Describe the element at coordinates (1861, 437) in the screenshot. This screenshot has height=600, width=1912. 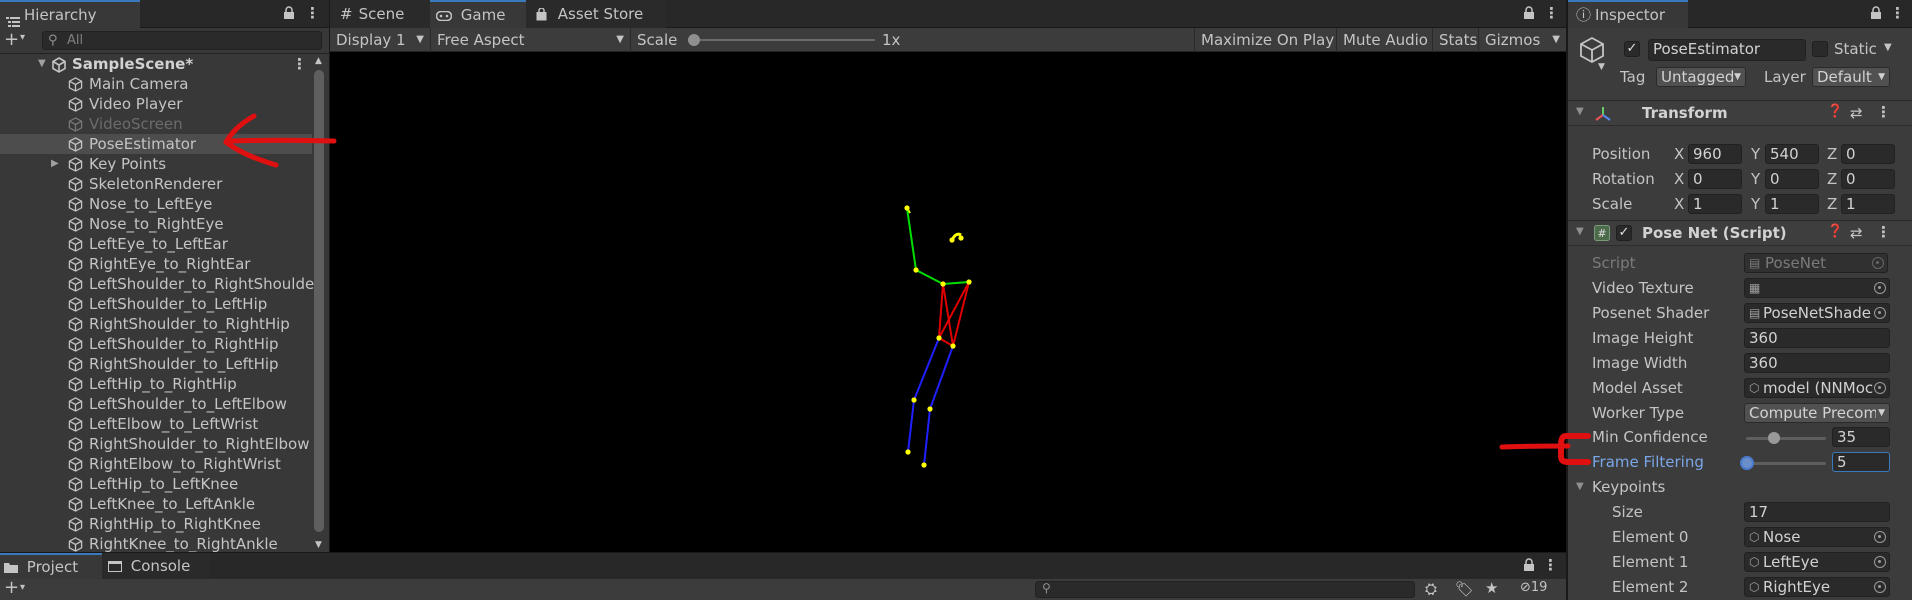
I see `min-confidence-field: 35` at that location.